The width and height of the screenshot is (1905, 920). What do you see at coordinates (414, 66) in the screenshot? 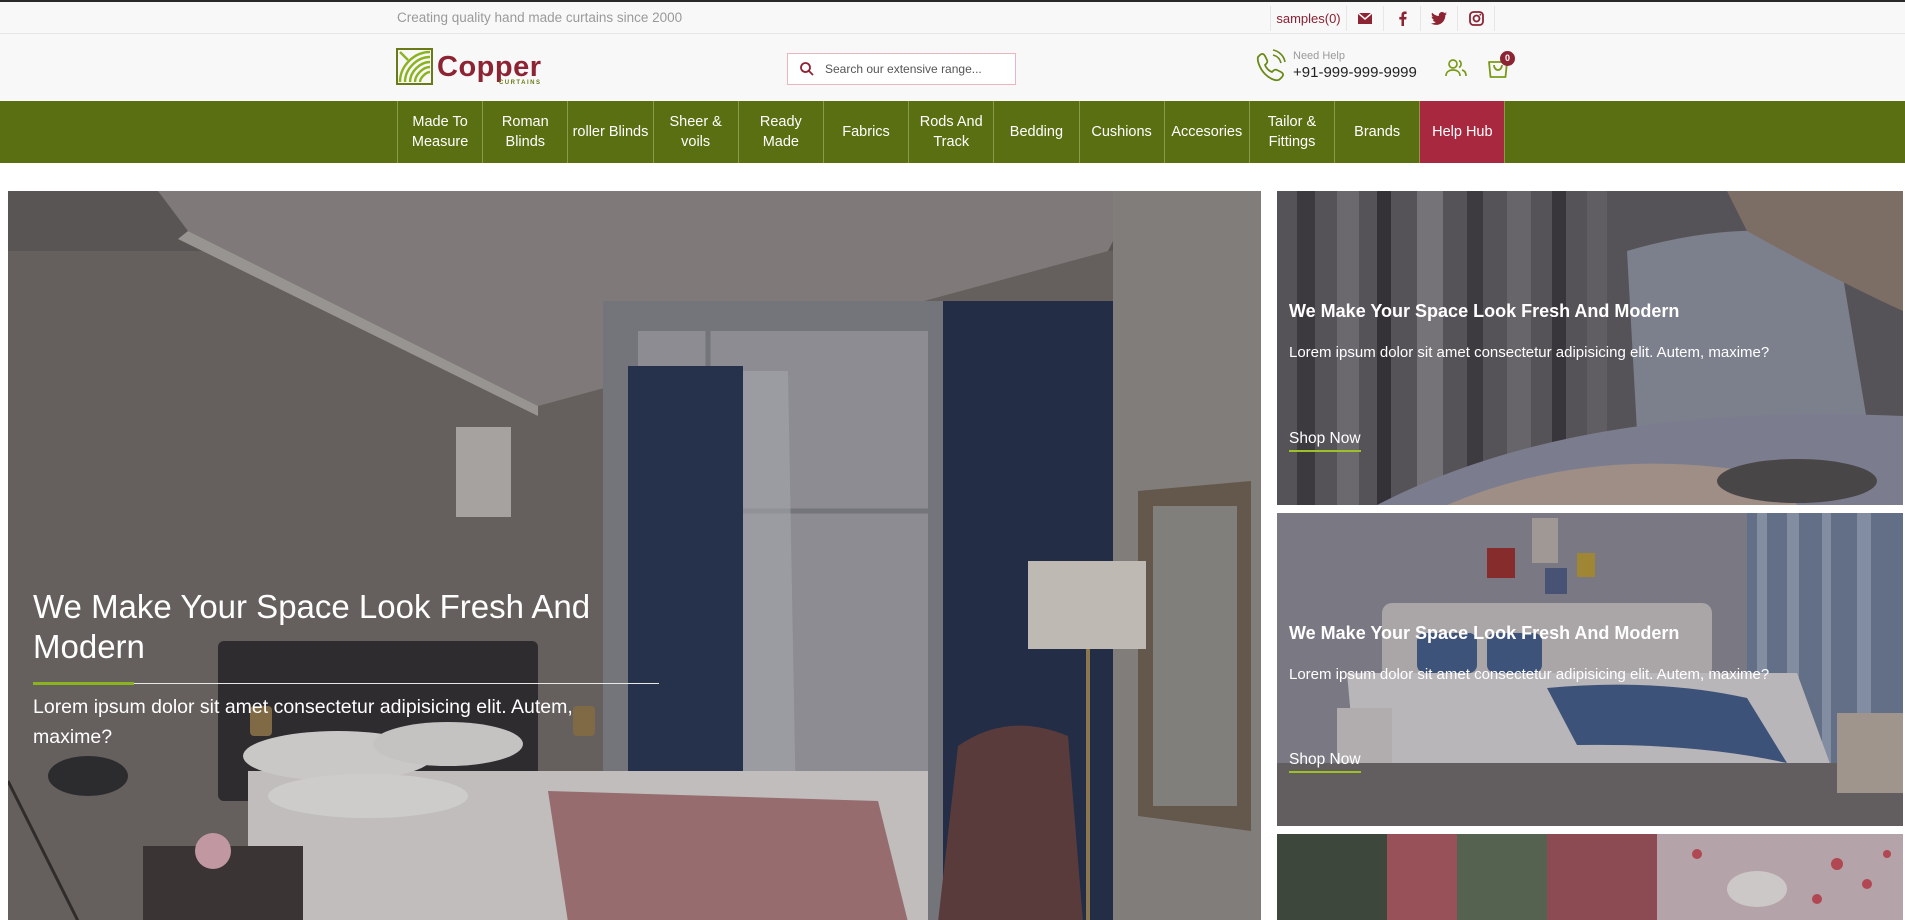
I see `logo-mark-icon` at bounding box center [414, 66].